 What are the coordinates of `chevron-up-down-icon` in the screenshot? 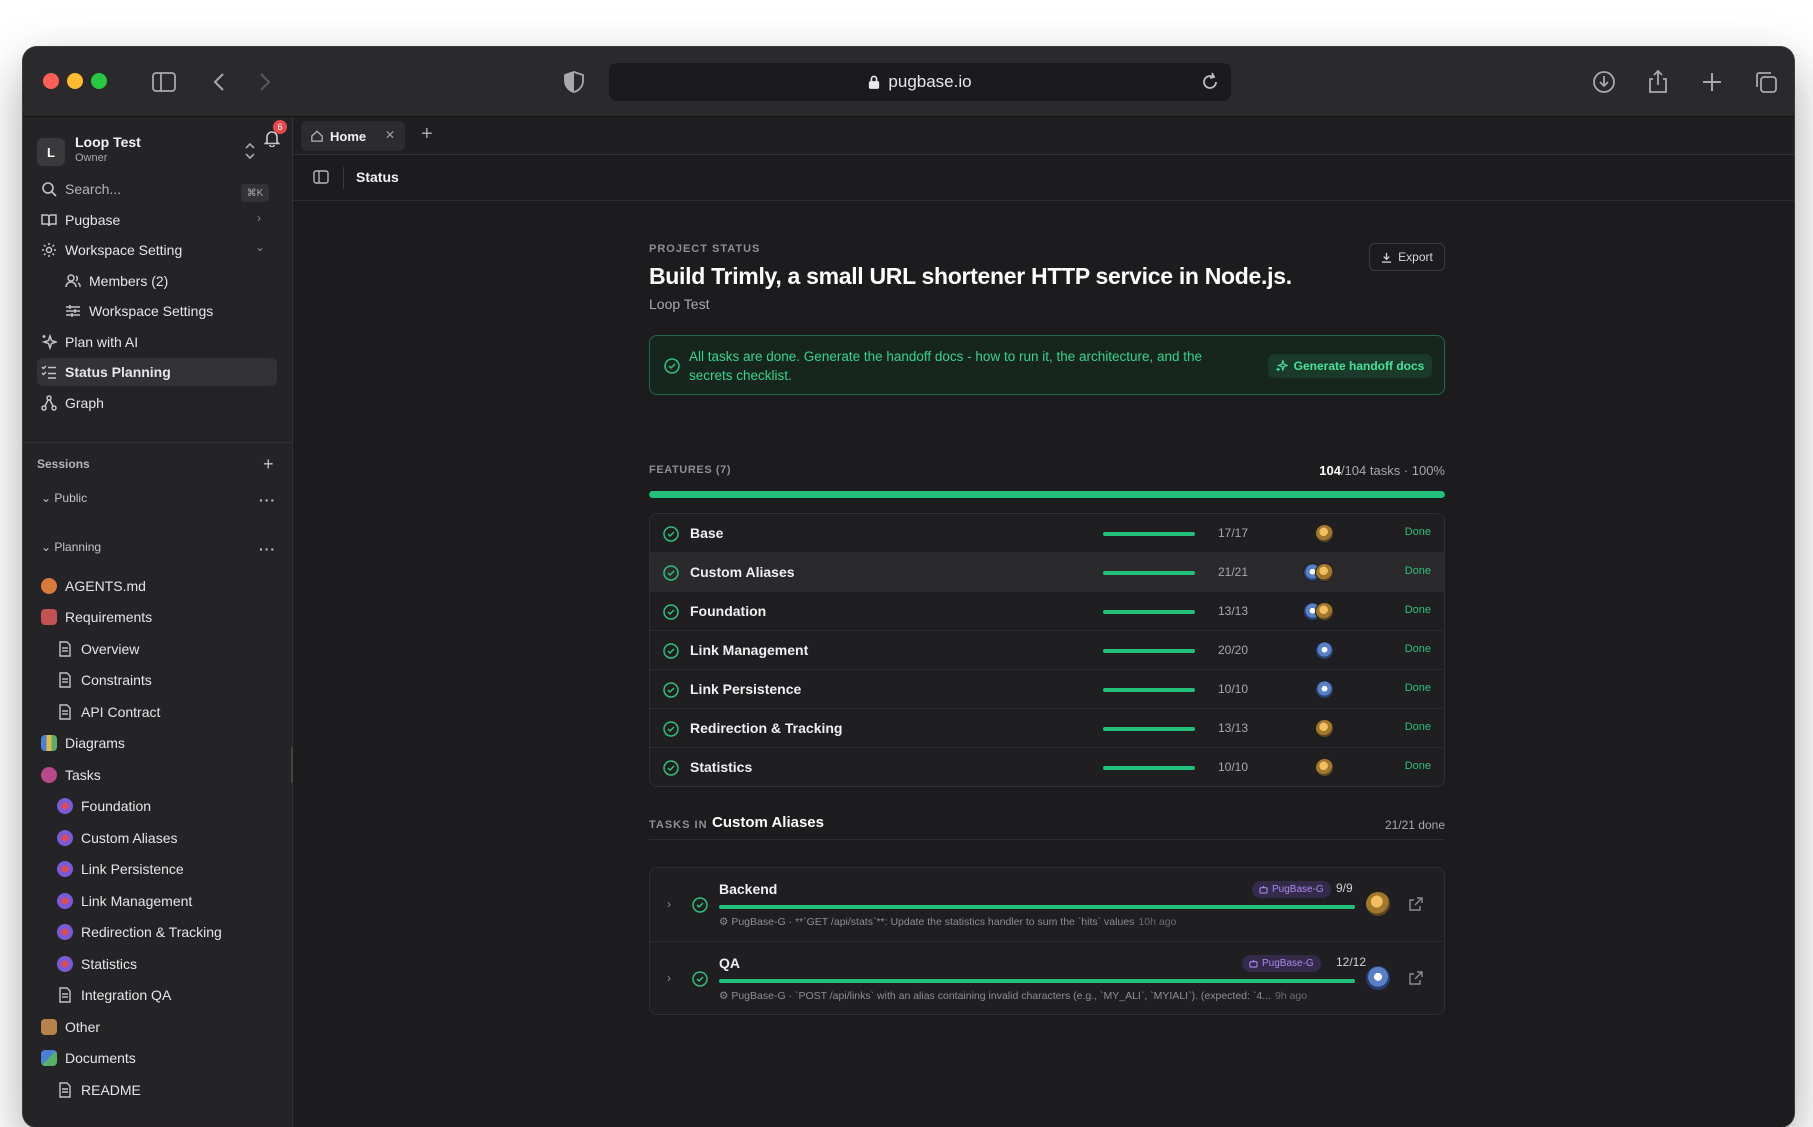 It's located at (250, 151).